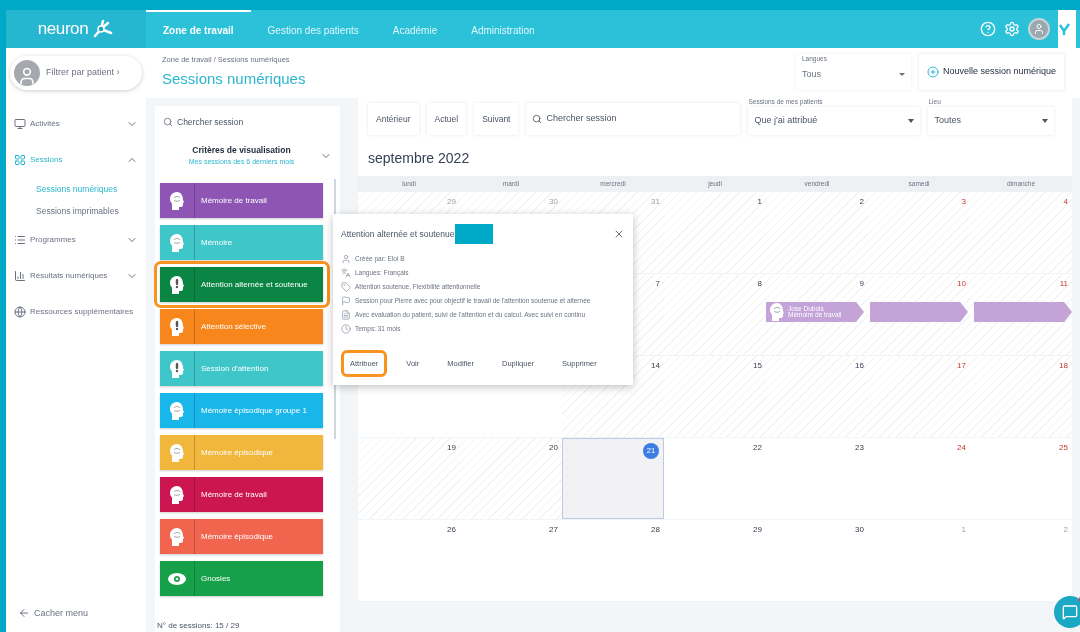 This screenshot has width=1080, height=632. Describe the element at coordinates (76, 73) in the screenshot. I see `patient-filter: Filtrer par patient ›` at that location.